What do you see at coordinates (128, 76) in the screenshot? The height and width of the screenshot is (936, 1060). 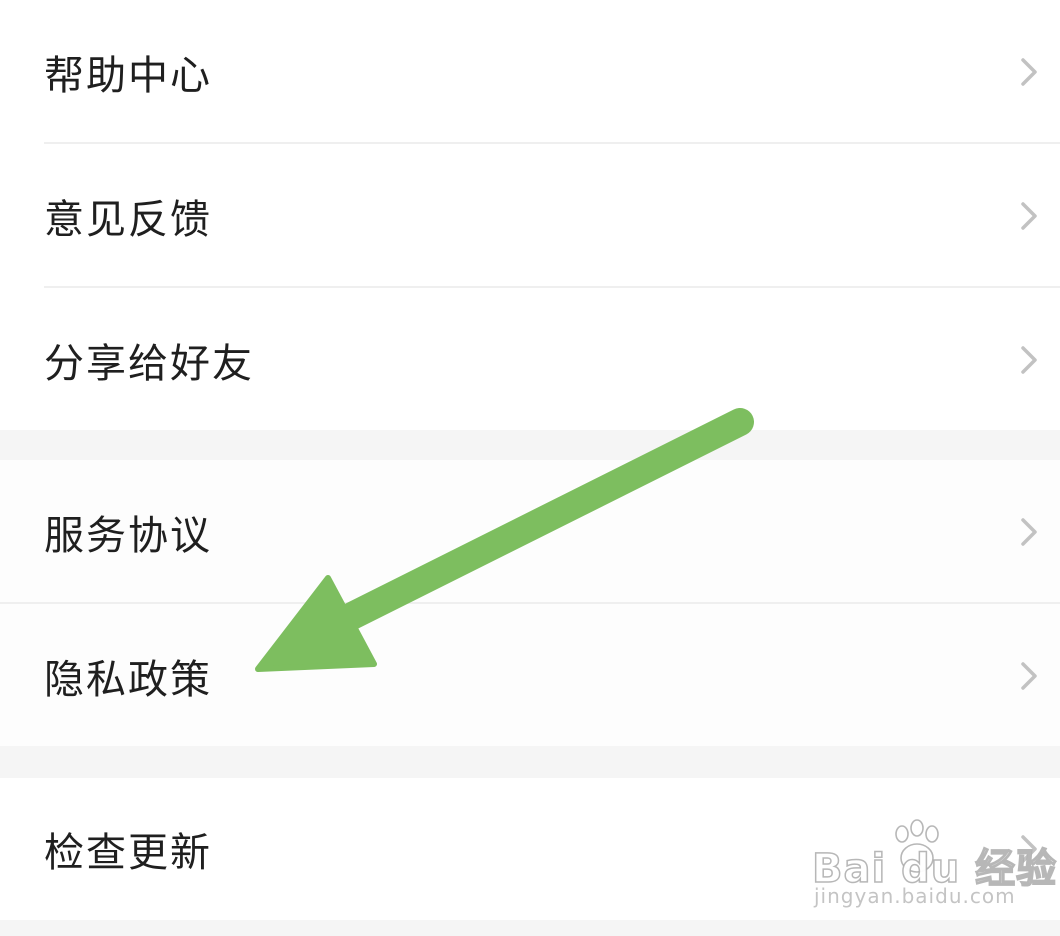 I see `menu-item-label: 帮助中心` at bounding box center [128, 76].